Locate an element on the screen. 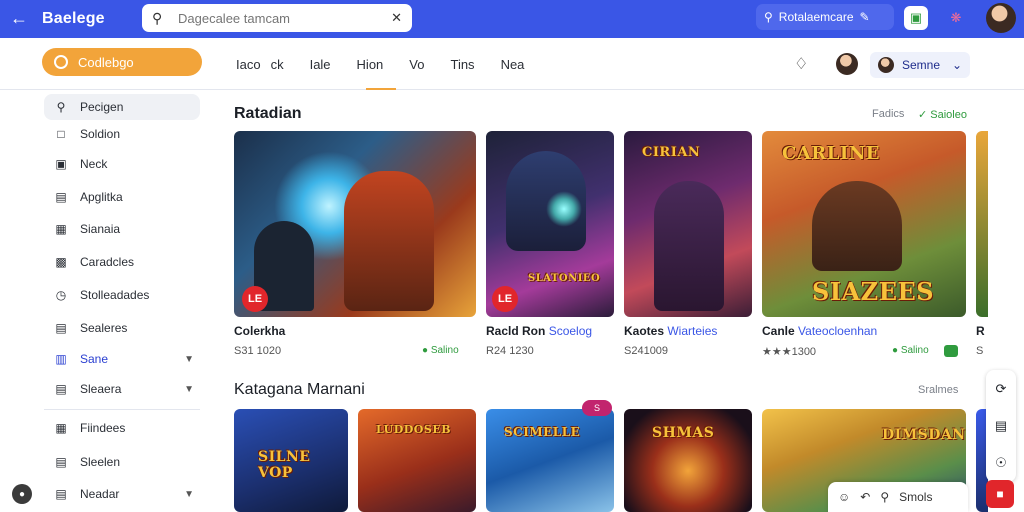  calendar-icon: ▤ is located at coordinates (61, 494).